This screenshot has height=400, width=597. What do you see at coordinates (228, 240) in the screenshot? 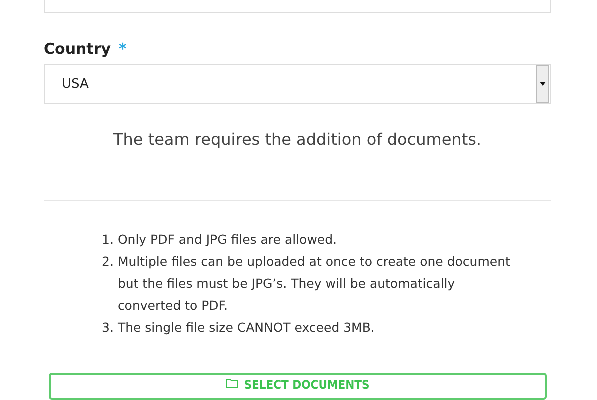
I see `rule-text: Only PDF and JPG files are allowed.` at bounding box center [228, 240].